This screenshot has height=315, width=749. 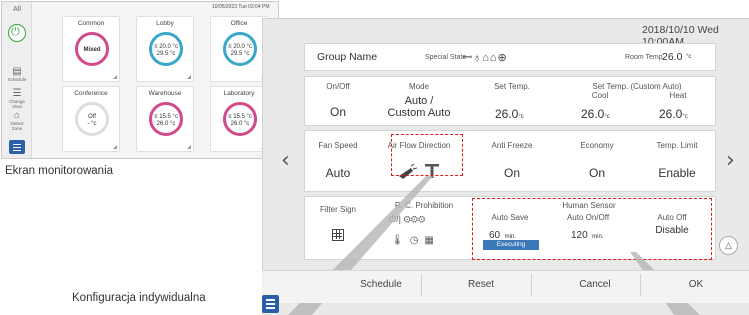 What do you see at coordinates (696, 284) in the screenshot?
I see `ok-button: OK` at bounding box center [696, 284].